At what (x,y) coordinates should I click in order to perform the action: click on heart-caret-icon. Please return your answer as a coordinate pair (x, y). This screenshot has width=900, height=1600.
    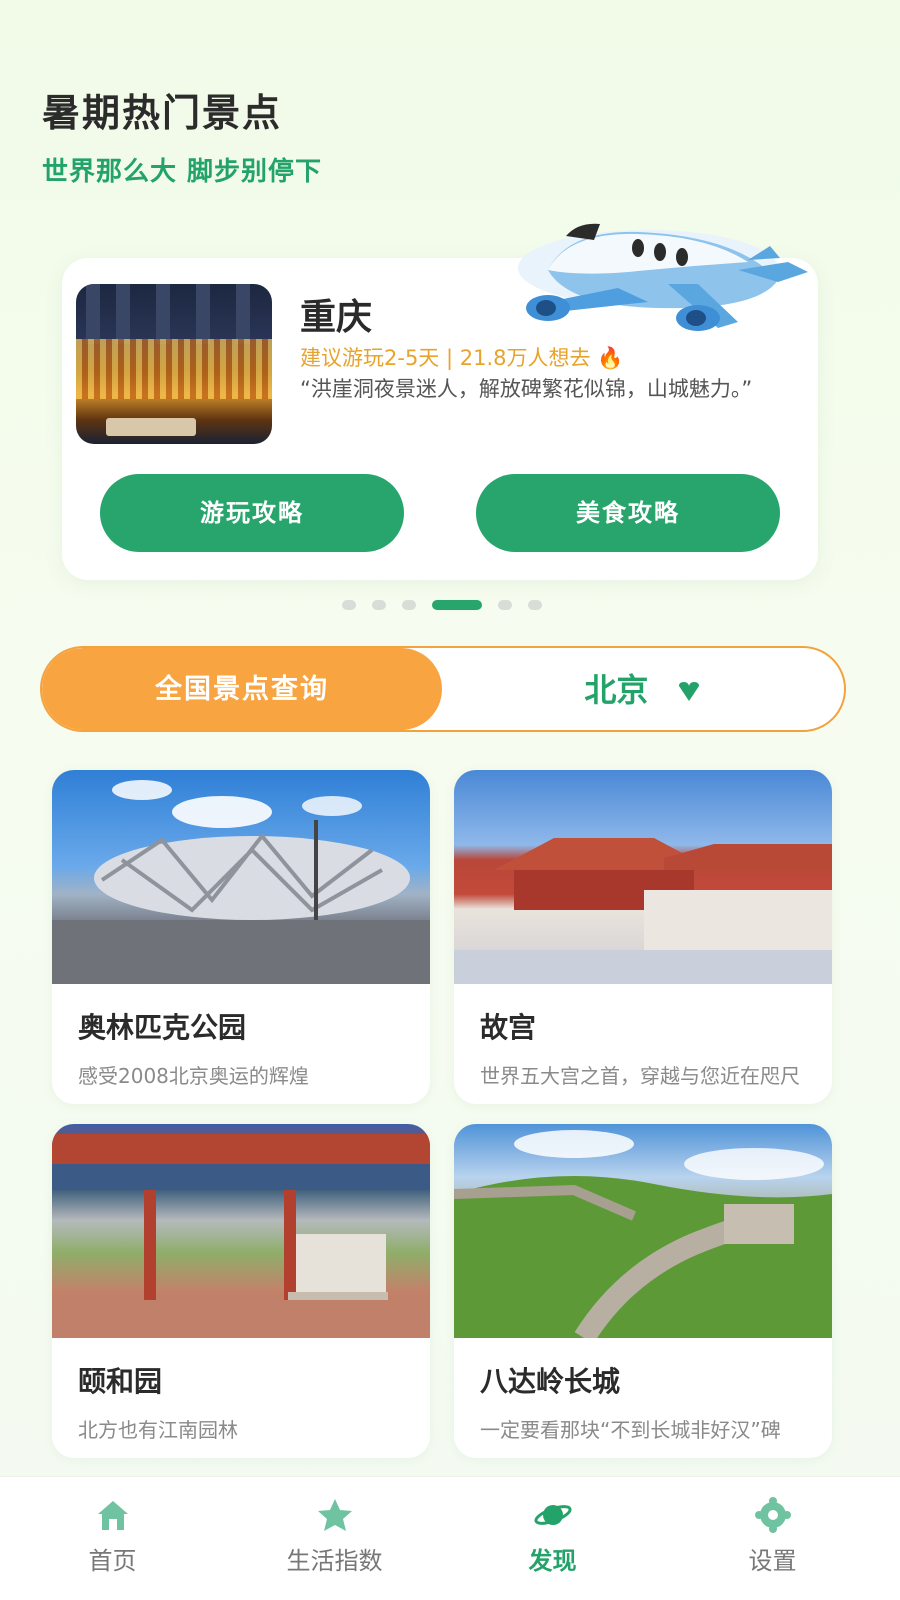
    Looking at the image, I should click on (688, 691).